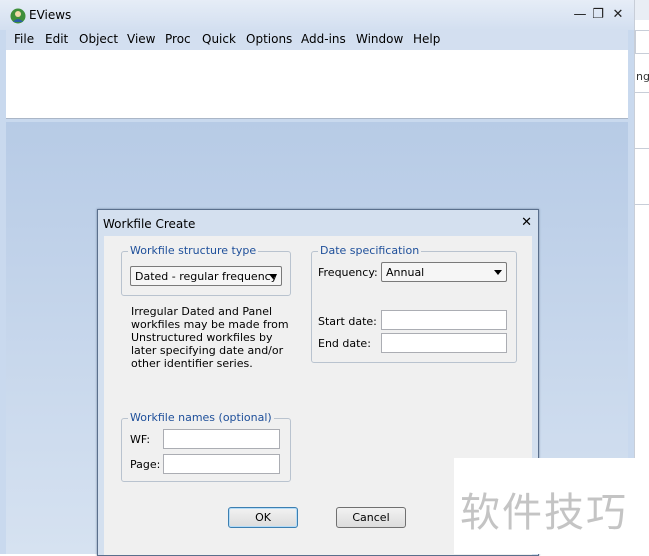 This screenshot has height=556, width=649. What do you see at coordinates (323, 39) in the screenshot?
I see `menu-add-ins: Add-ins` at bounding box center [323, 39].